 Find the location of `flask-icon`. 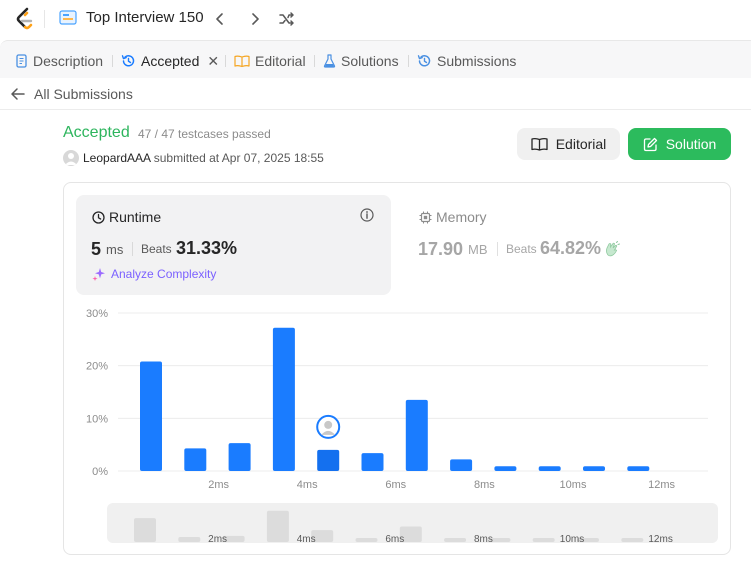

flask-icon is located at coordinates (329, 61).